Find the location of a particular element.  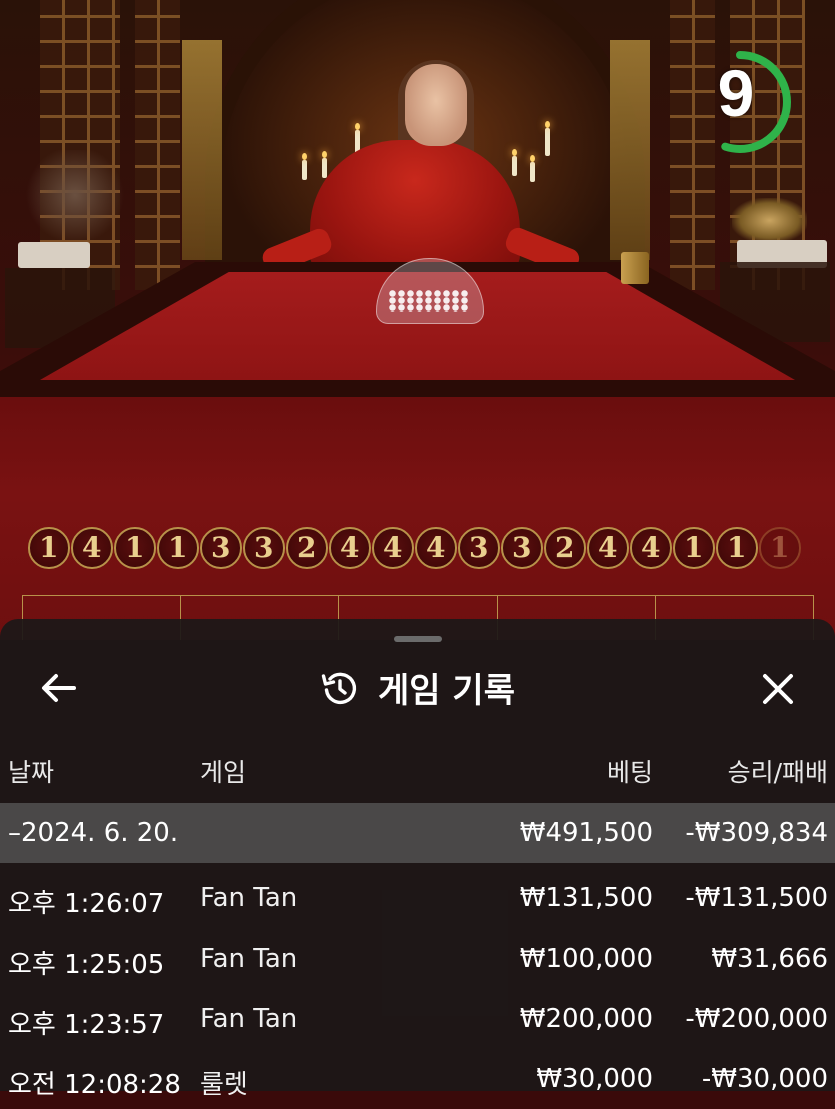

results-history-strip: 141133244433244111 is located at coordinates (414, 551).